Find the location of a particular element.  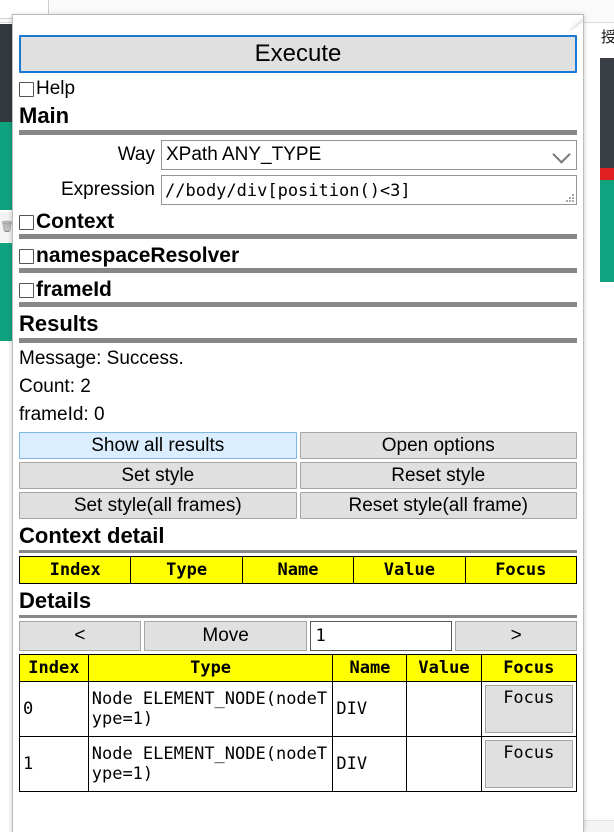

main-section-title: Main is located at coordinates (44, 115).